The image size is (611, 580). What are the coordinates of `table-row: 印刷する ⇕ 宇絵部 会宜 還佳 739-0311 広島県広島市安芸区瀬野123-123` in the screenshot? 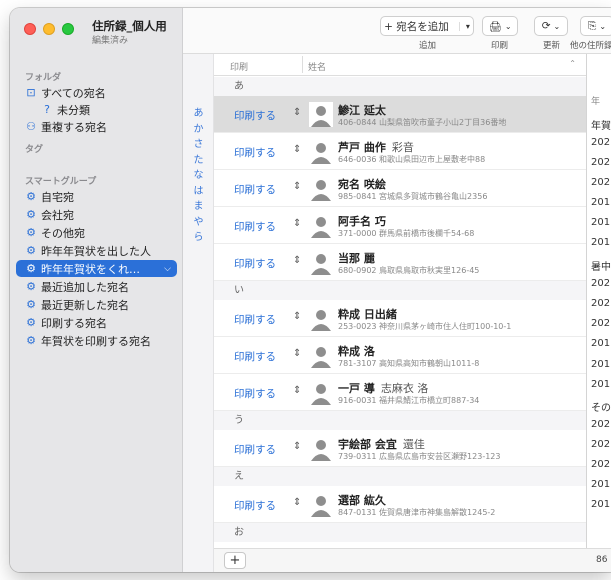 It's located at (400, 448).